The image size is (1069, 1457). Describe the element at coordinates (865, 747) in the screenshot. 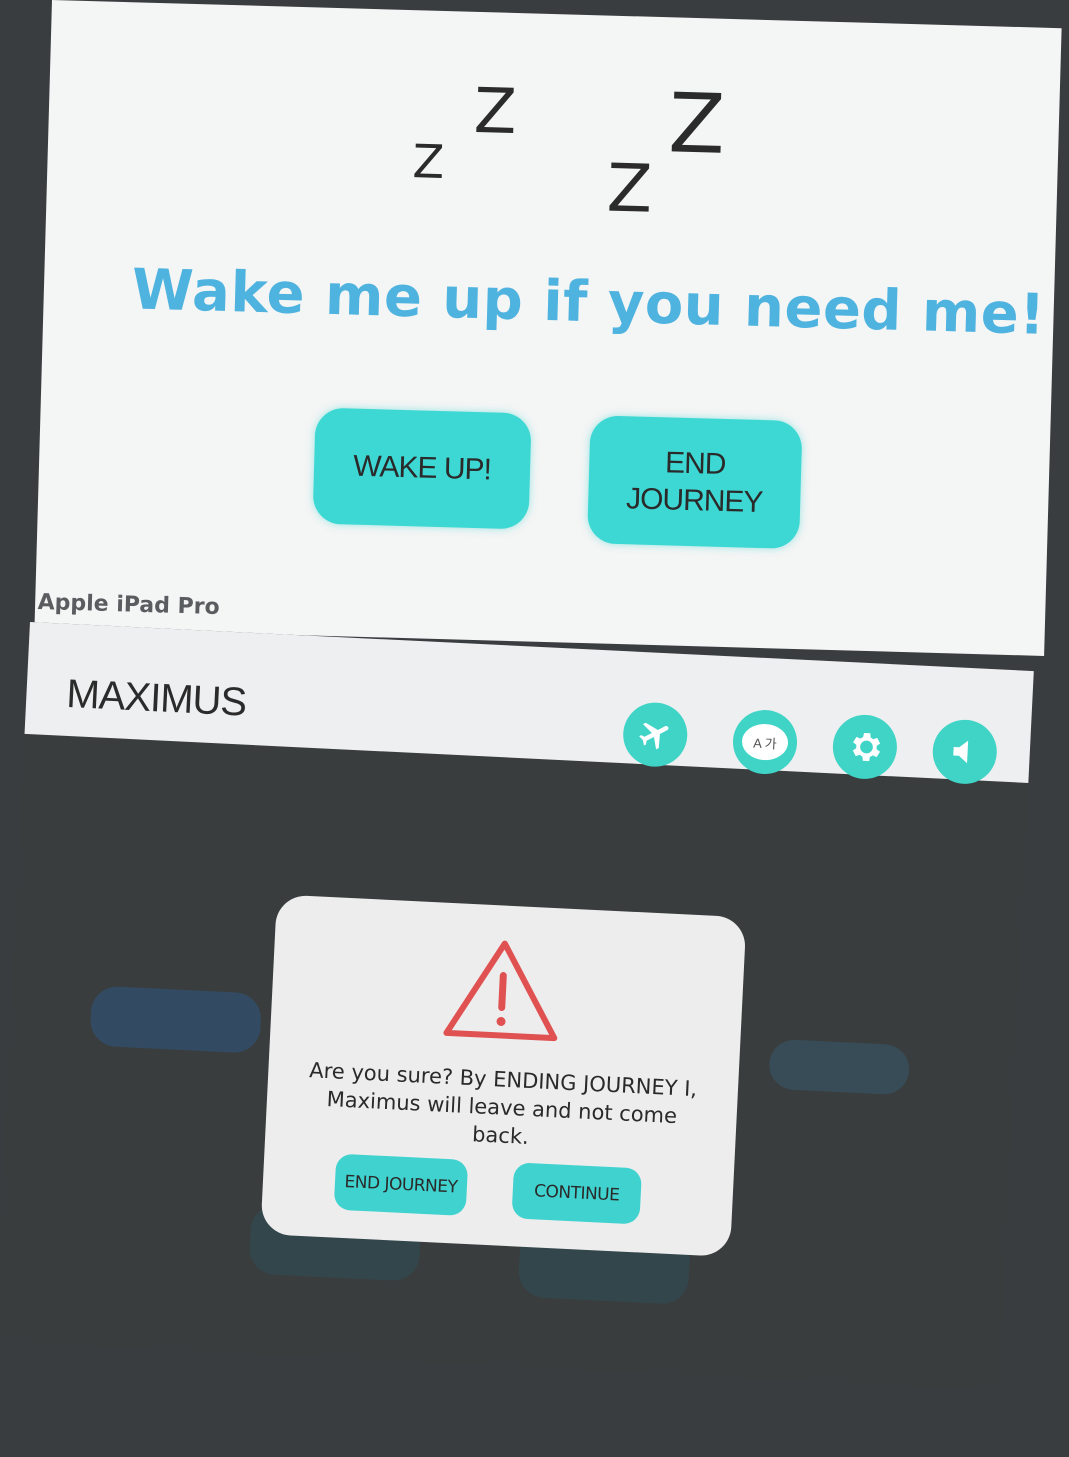

I see `gear-icon` at that location.